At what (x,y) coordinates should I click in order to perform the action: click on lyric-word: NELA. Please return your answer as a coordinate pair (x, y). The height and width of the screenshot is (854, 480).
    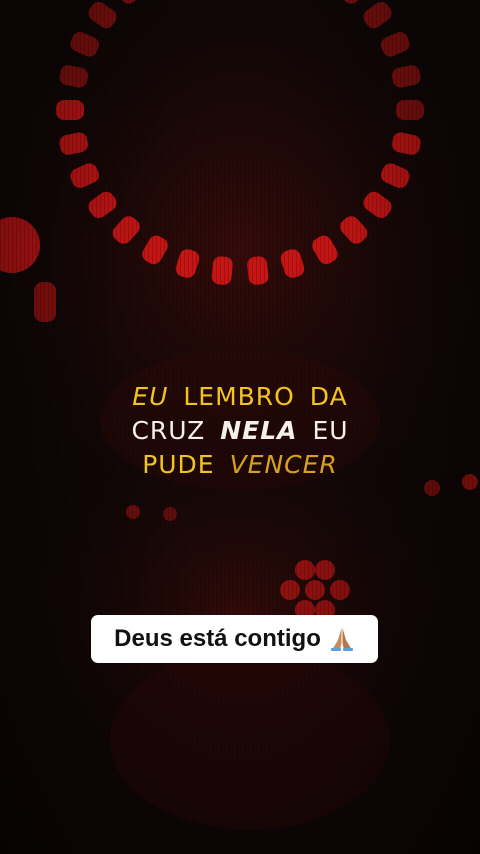
    Looking at the image, I should click on (259, 430).